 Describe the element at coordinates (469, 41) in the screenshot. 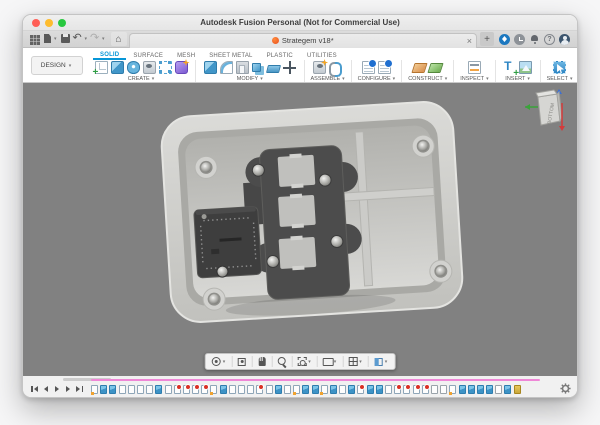

I see `close-document-icon: ×` at that location.